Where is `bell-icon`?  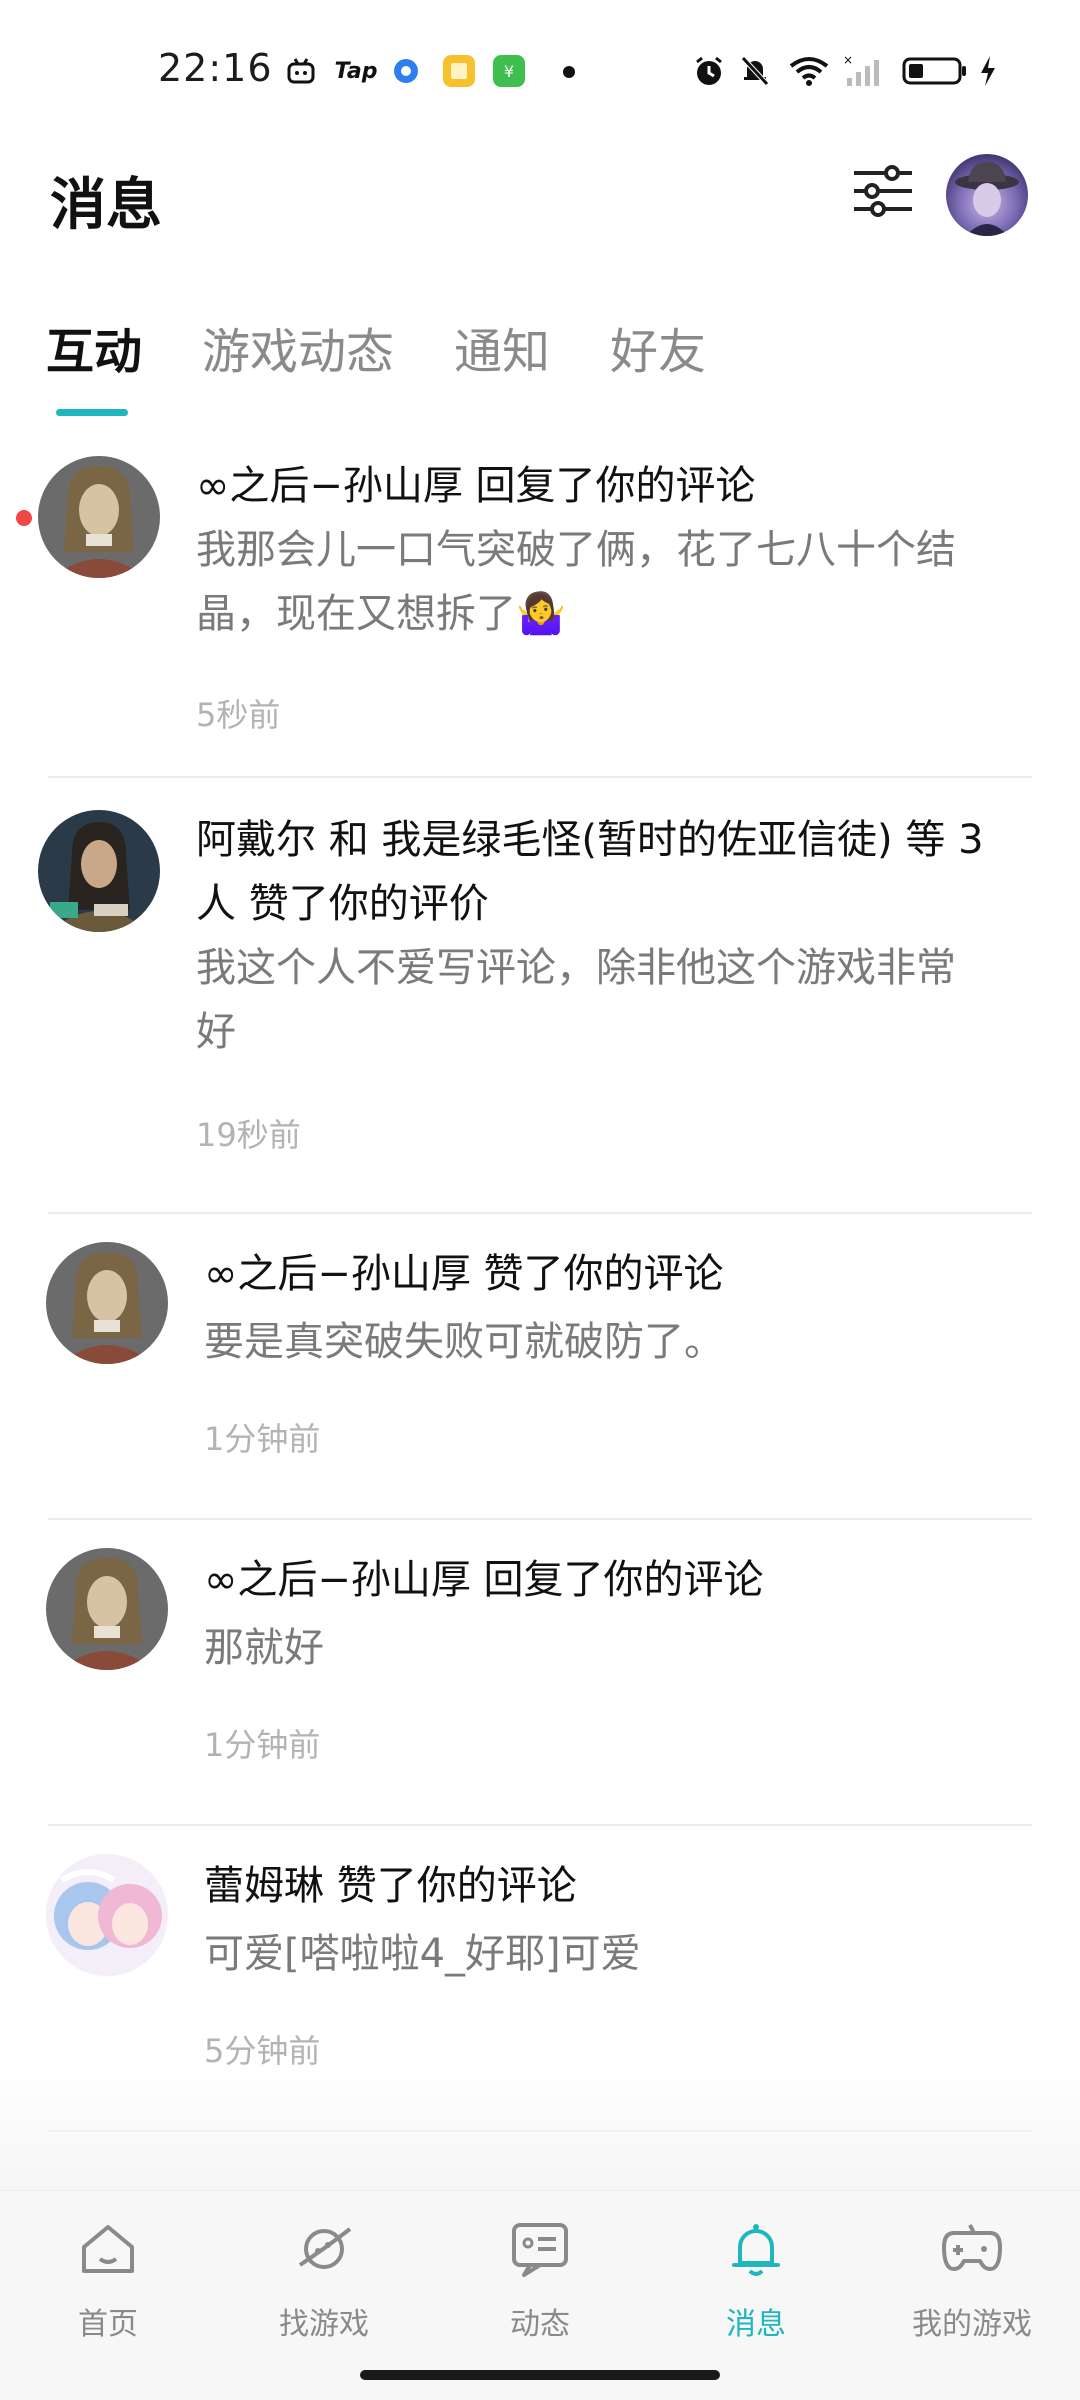
bell-icon is located at coordinates (756, 2249).